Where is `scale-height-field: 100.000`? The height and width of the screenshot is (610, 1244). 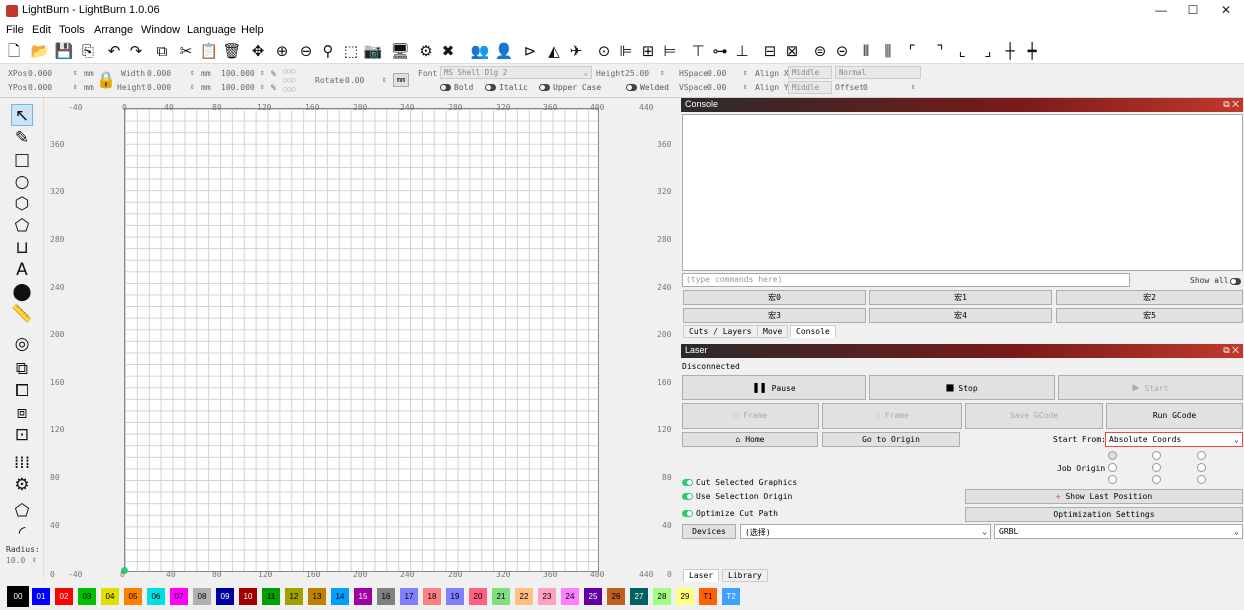
scale-height-field: 100.000 is located at coordinates (238, 87).